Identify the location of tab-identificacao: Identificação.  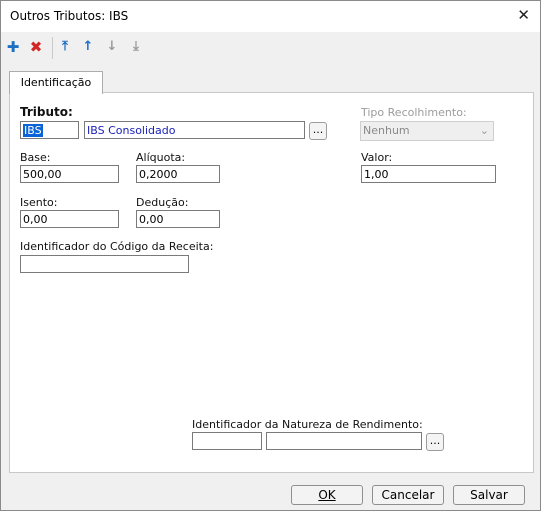
(56, 82).